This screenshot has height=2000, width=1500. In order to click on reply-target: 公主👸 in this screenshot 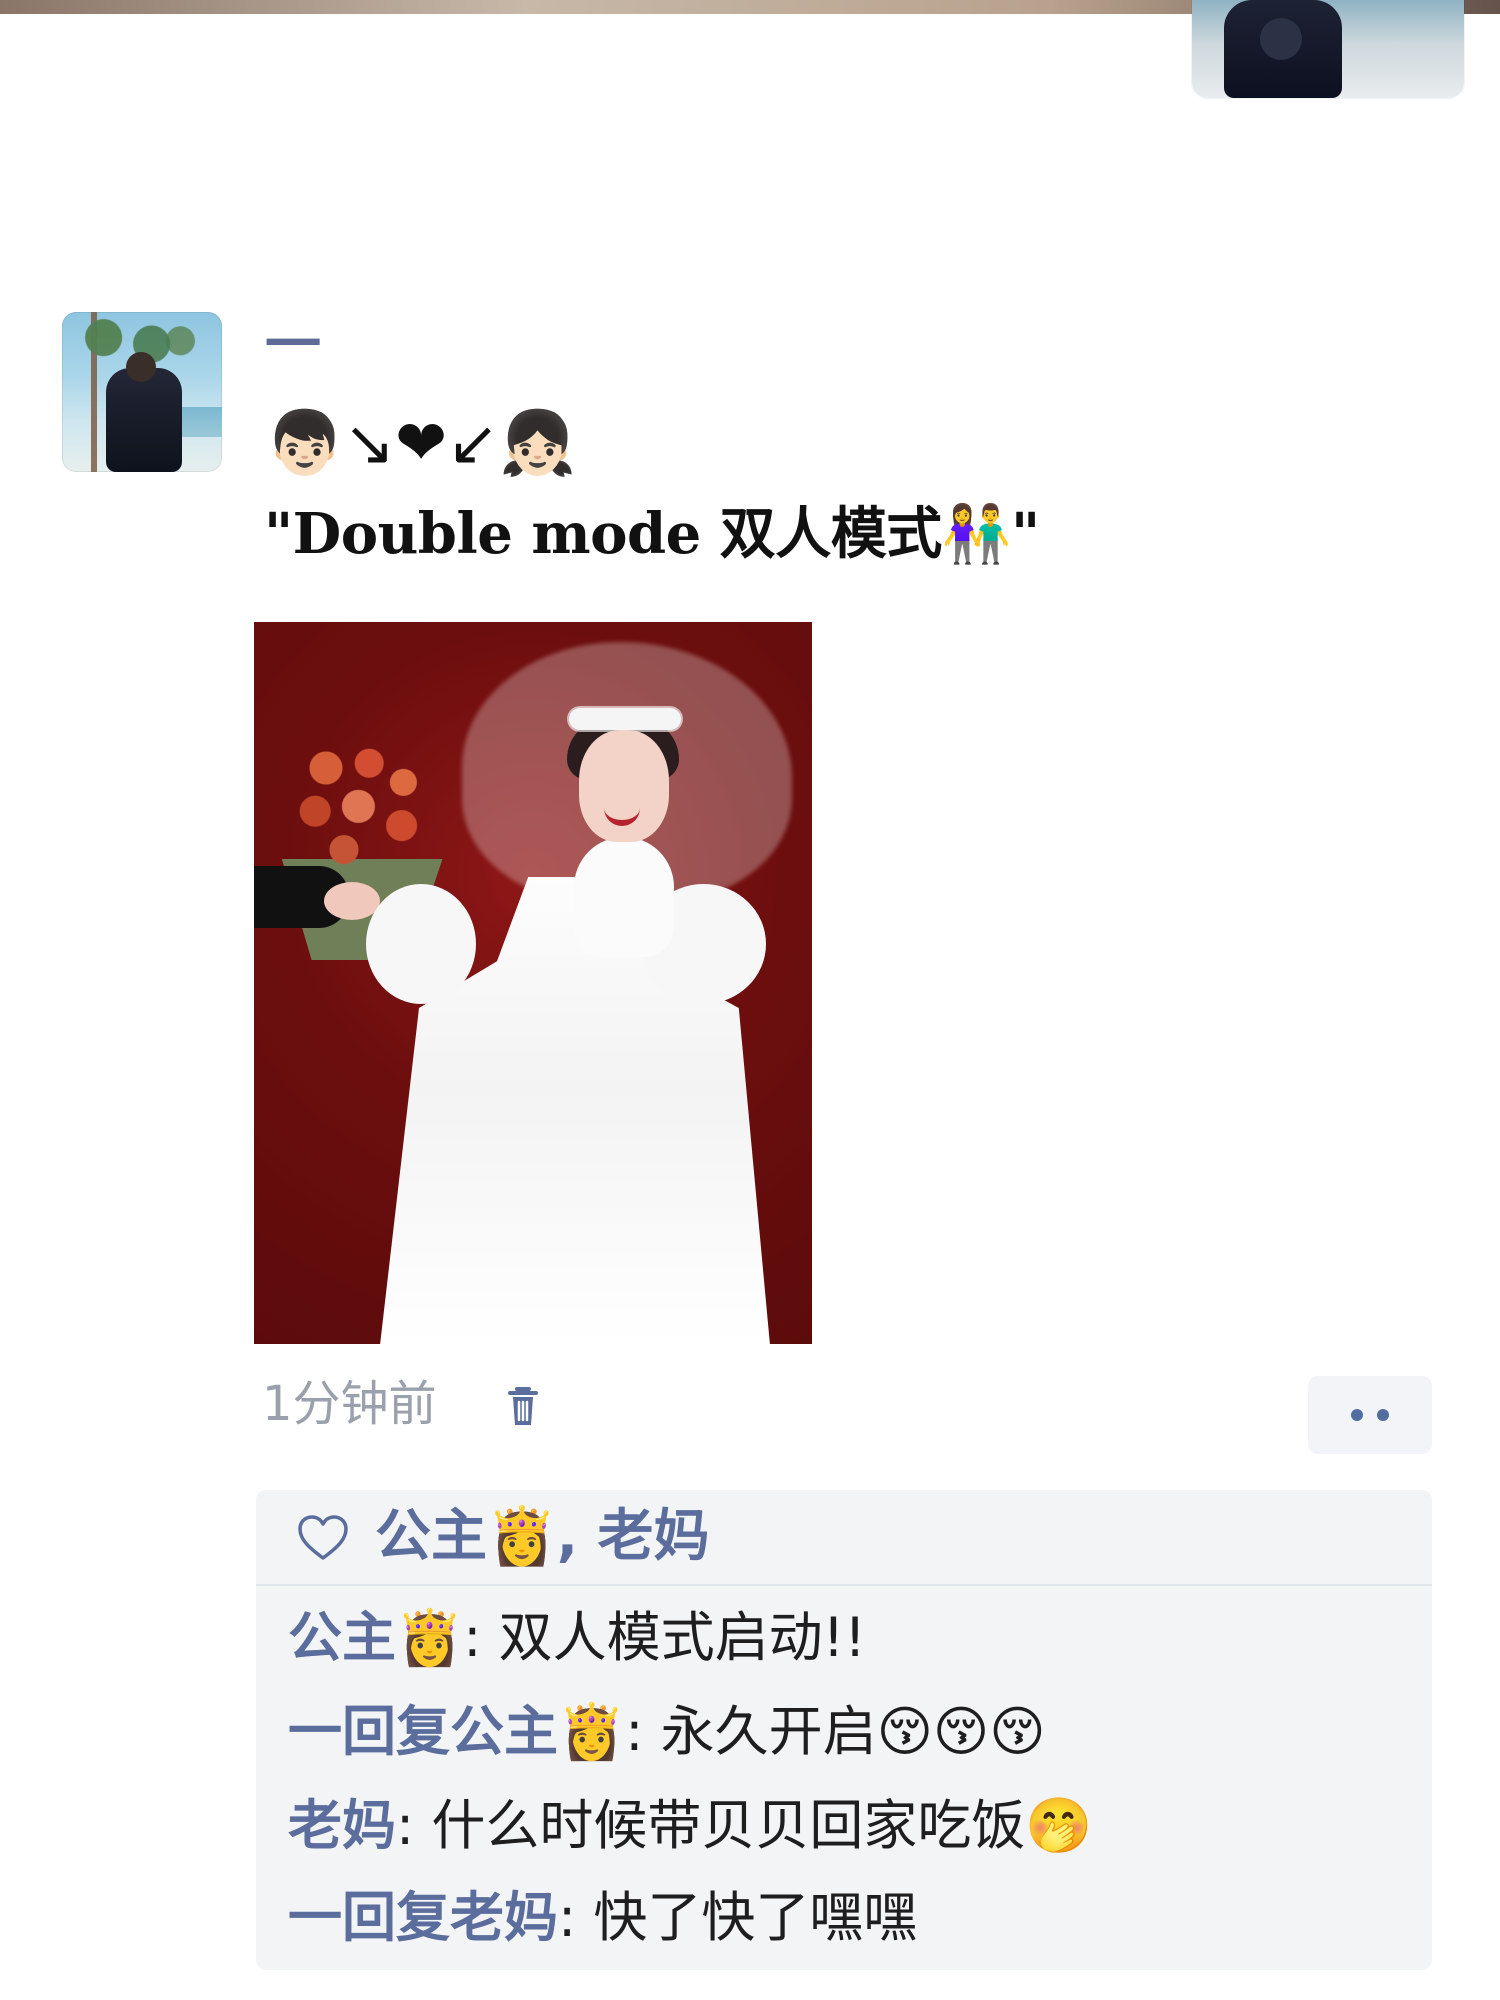, I will do `click(537, 1731)`.